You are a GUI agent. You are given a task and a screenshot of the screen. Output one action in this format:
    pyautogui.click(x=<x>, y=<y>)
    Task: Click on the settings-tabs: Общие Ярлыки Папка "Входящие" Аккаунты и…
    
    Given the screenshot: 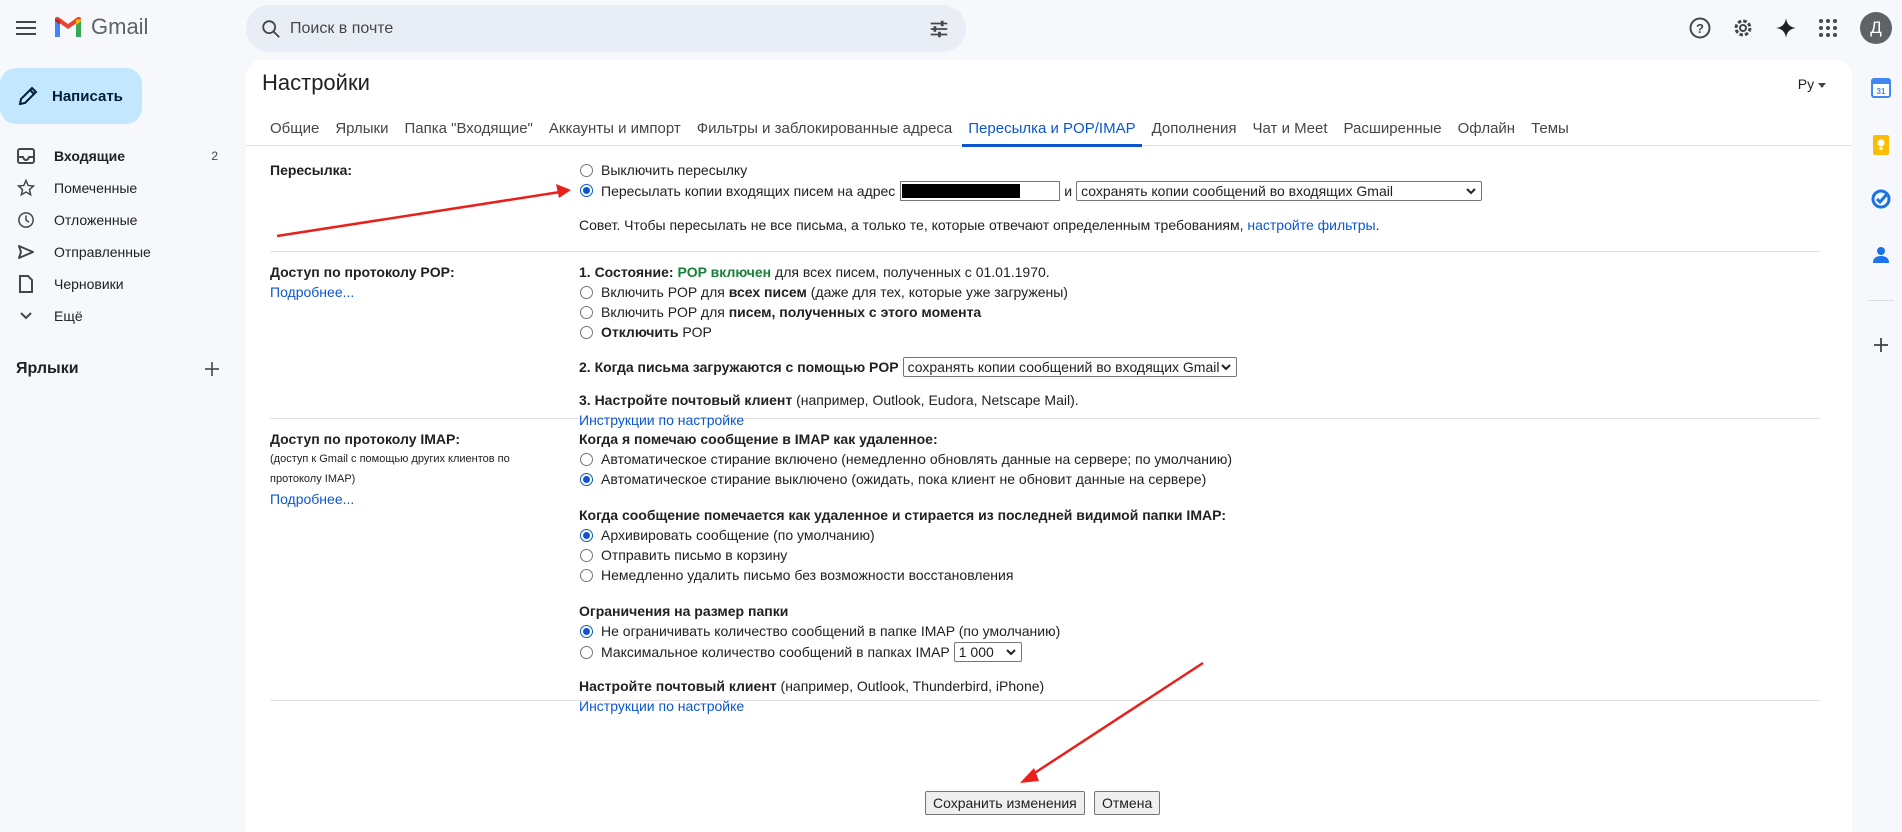 What is the action you would take?
    pyautogui.click(x=1049, y=129)
    